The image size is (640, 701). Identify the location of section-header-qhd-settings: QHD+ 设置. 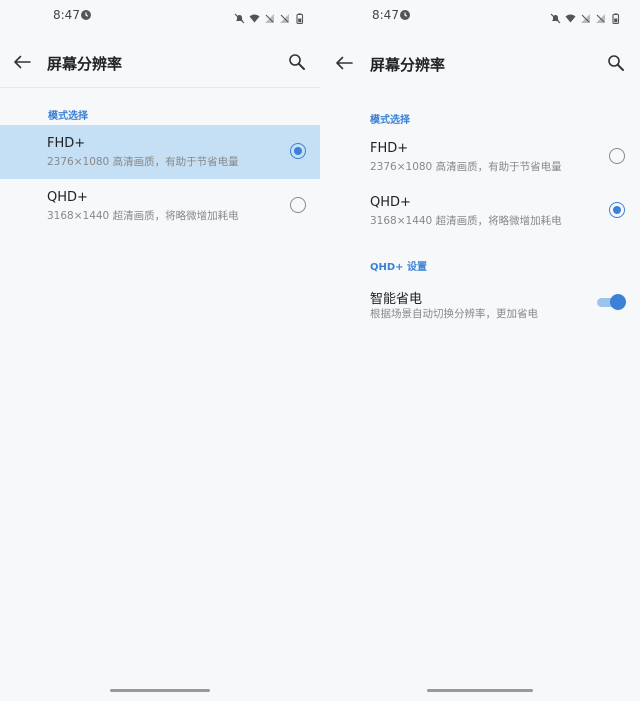
(399, 267).